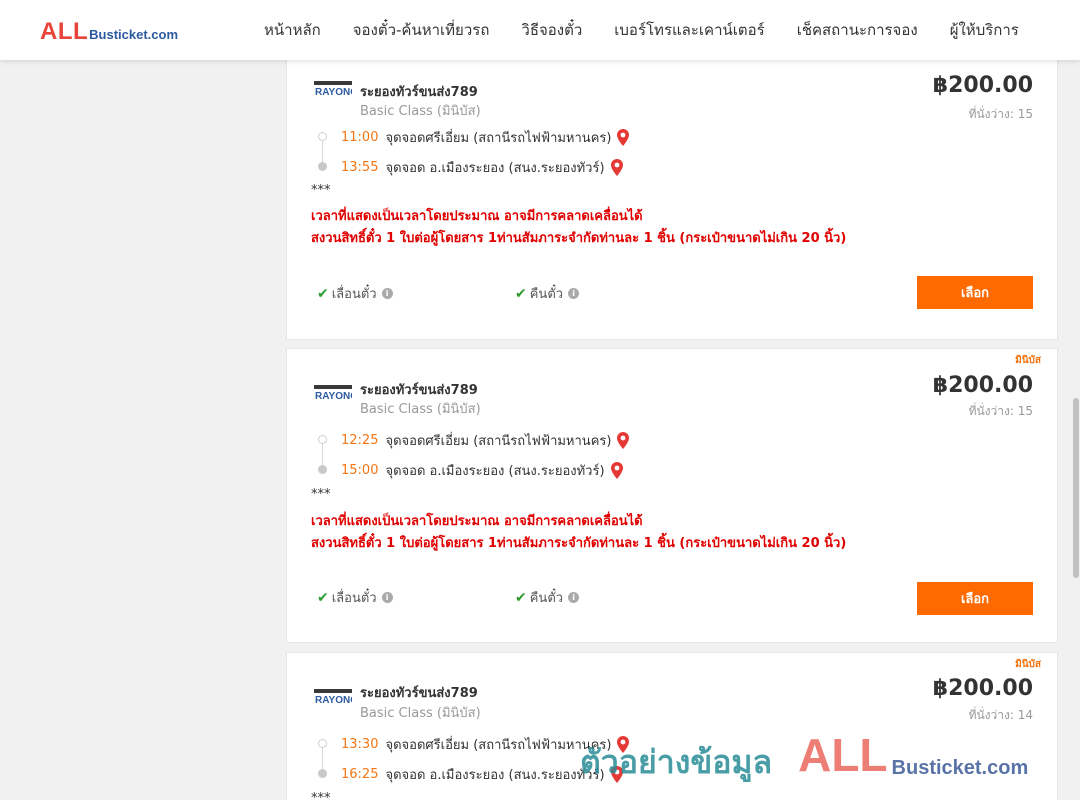  Describe the element at coordinates (360, 774) in the screenshot. I see `arrive-time: 16:25` at that location.